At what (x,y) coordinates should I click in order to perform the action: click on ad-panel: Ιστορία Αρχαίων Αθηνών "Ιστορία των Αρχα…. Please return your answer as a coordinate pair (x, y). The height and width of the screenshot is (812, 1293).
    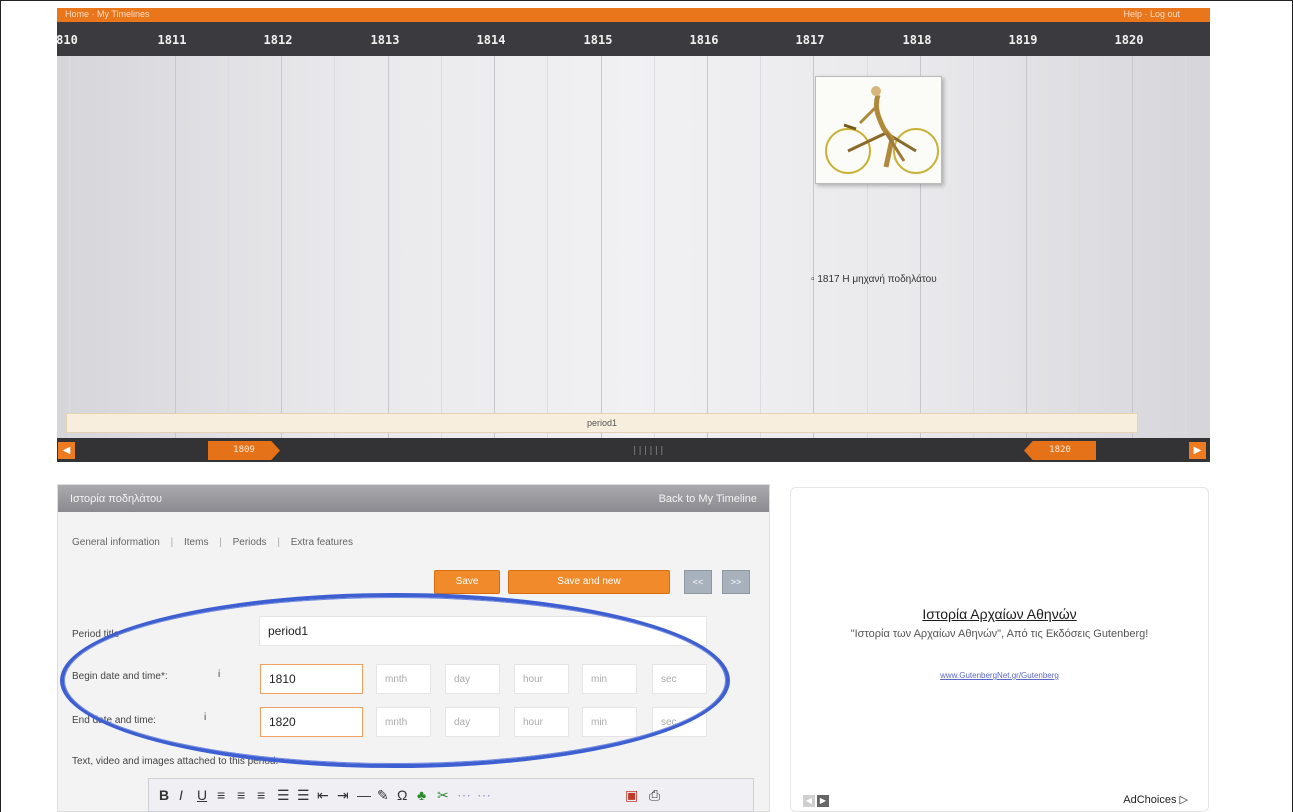
    Looking at the image, I should click on (999, 649).